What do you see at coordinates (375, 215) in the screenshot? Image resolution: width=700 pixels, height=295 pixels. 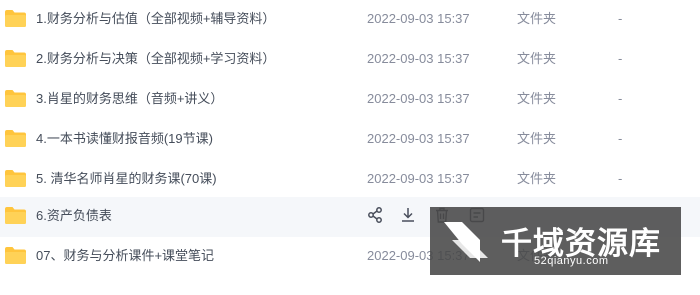 I see `share-icon` at bounding box center [375, 215].